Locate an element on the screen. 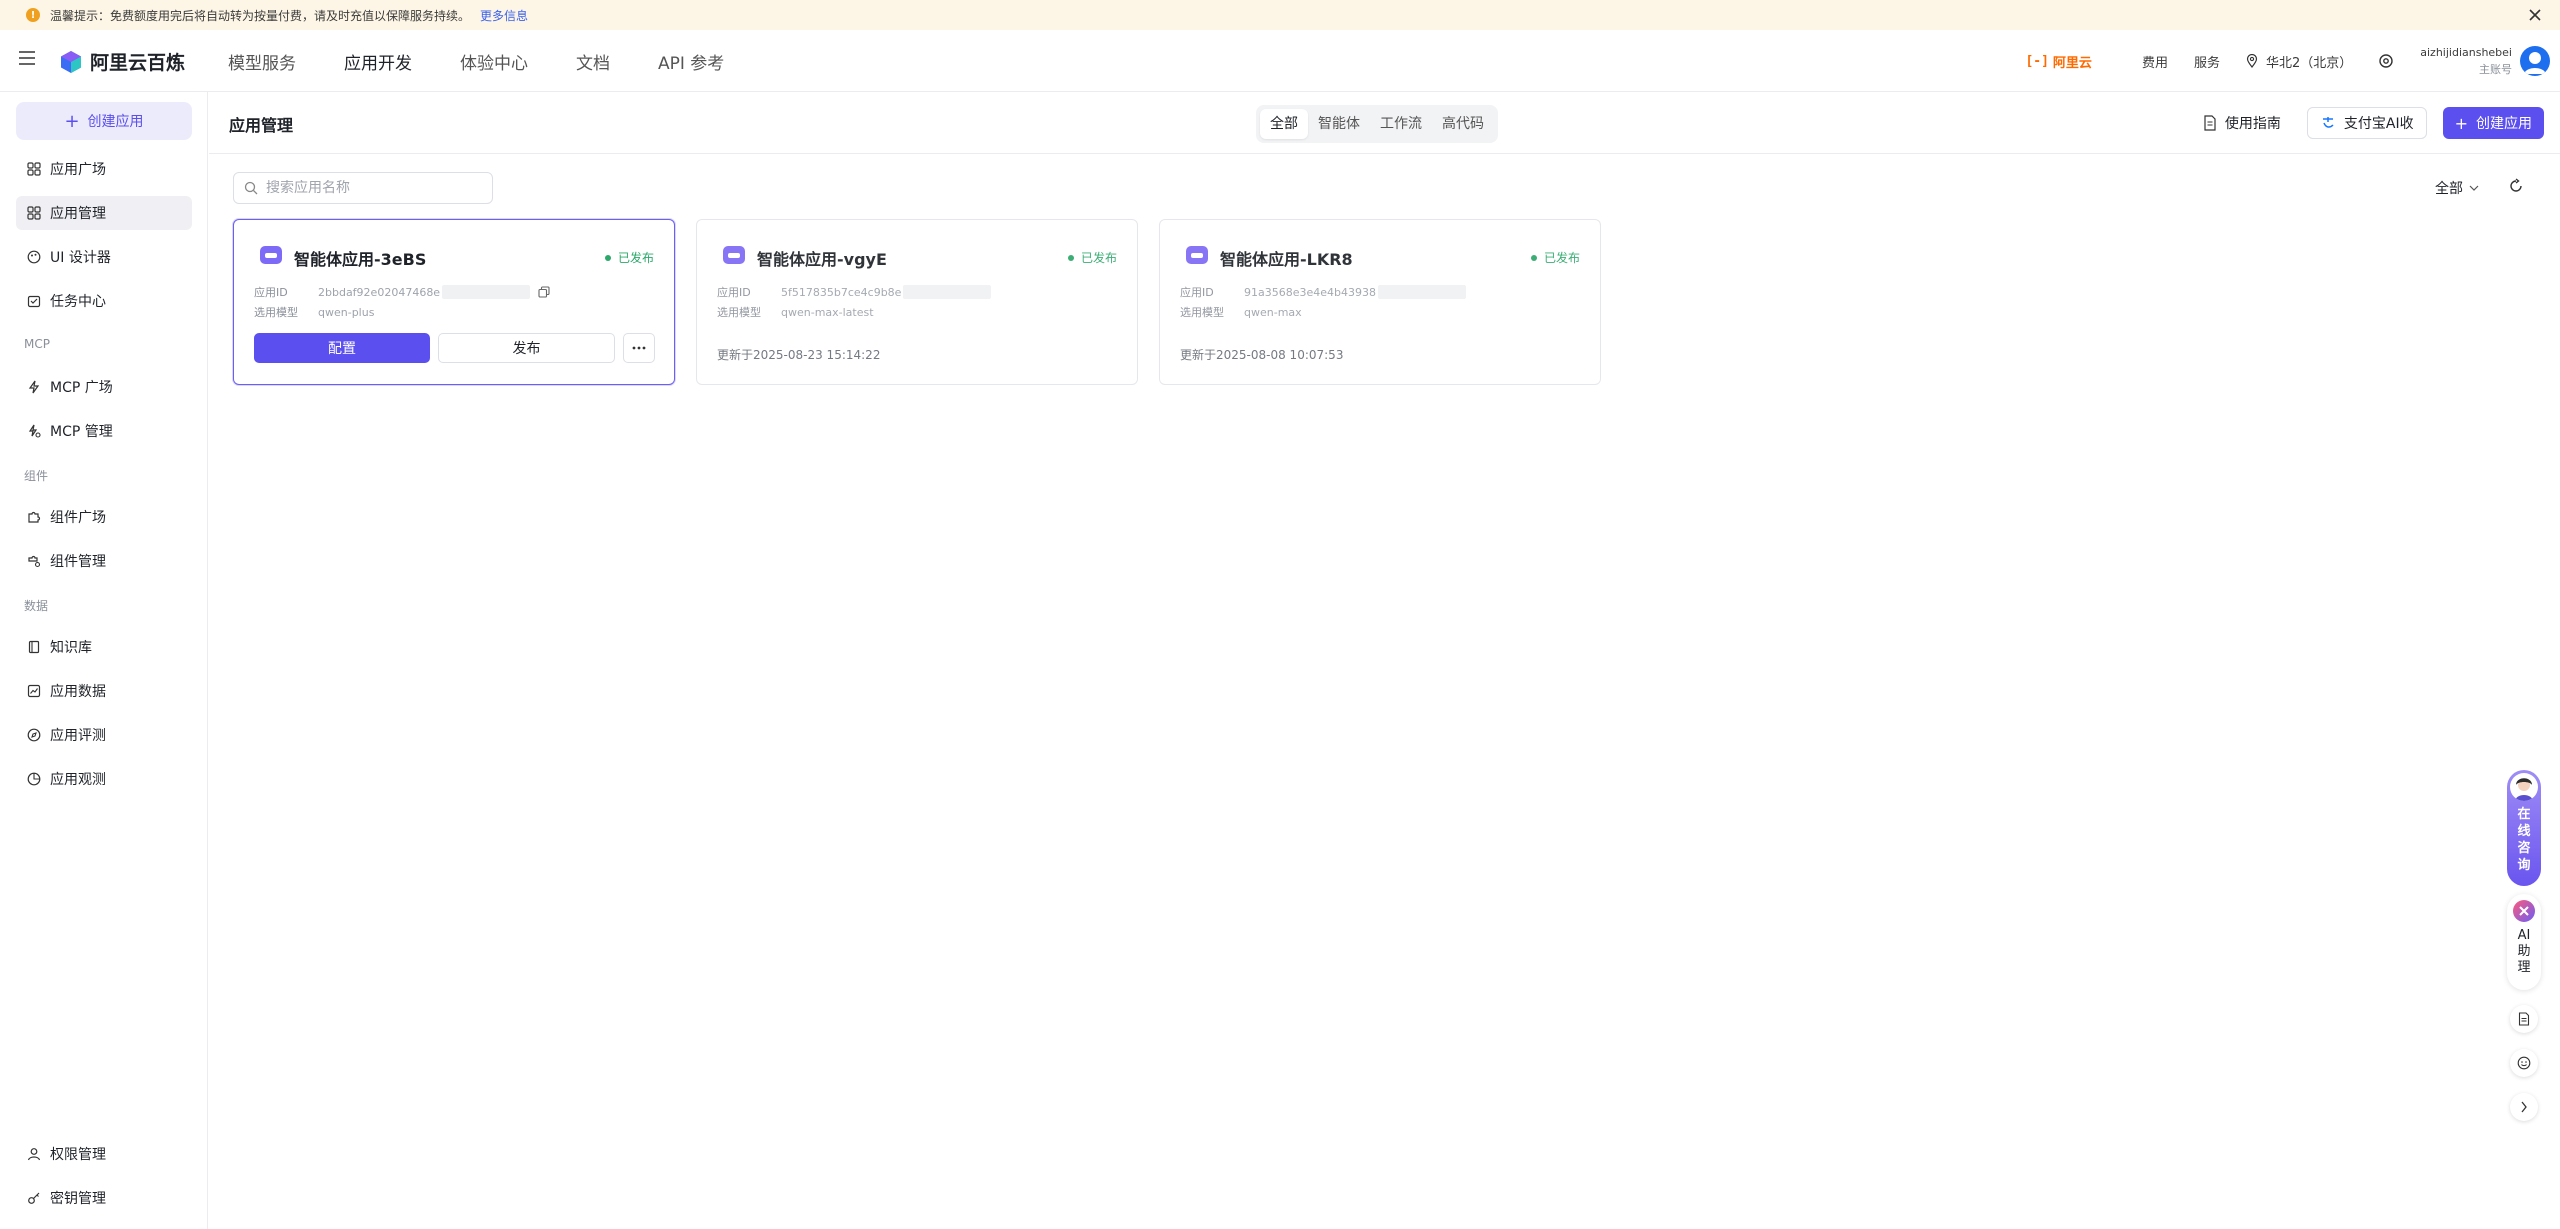 Image resolution: width=2560 pixels, height=1229 pixels. logo: 阿里云百炼 is located at coordinates (122, 61).